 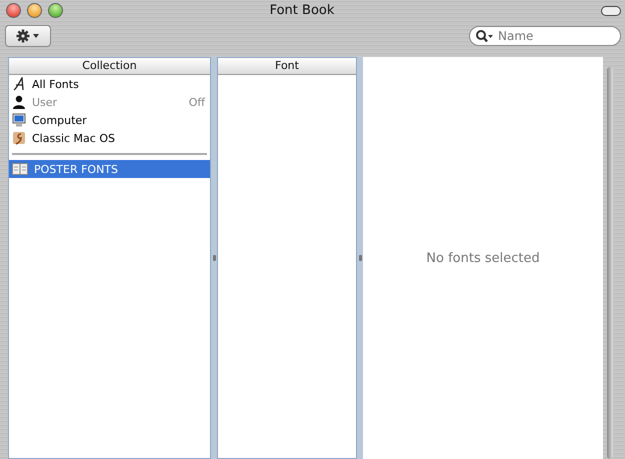 What do you see at coordinates (545, 36) in the screenshot?
I see `search-field: Name` at bounding box center [545, 36].